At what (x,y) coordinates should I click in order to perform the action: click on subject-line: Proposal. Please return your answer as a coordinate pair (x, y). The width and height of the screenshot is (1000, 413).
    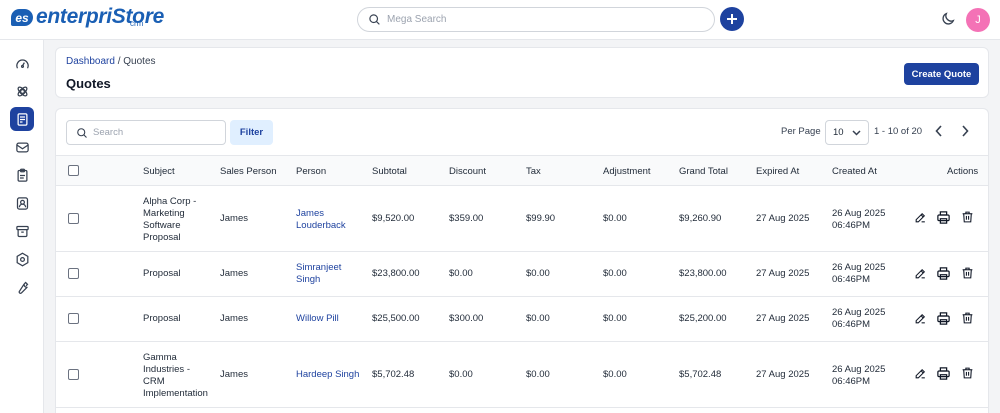
    Looking at the image, I should click on (162, 318).